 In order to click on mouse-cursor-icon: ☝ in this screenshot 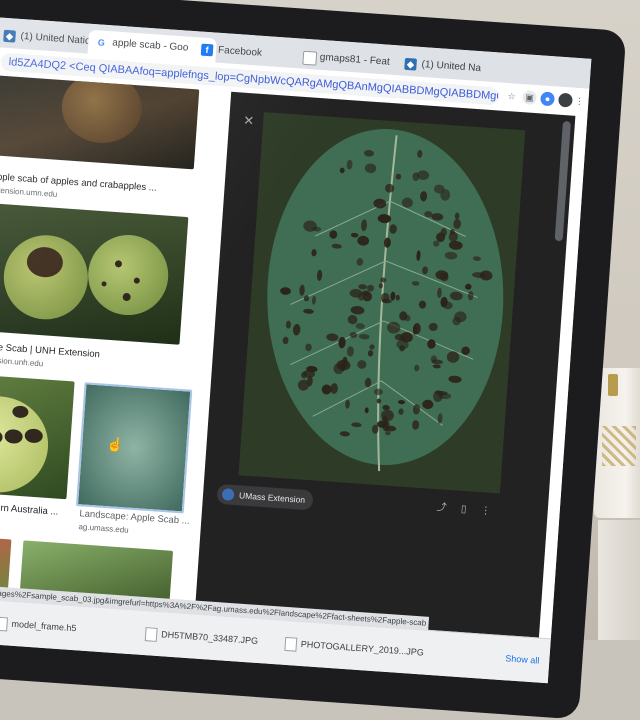, I will do `click(115, 444)`.